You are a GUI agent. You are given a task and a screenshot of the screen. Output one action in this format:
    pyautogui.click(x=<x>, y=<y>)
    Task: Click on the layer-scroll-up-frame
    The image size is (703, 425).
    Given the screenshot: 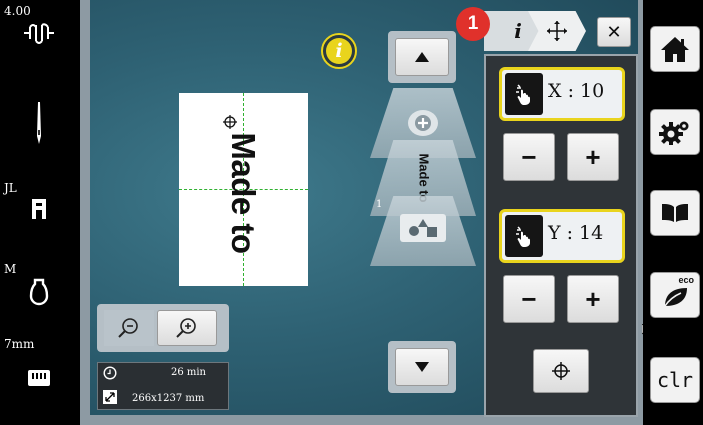 What is the action you would take?
    pyautogui.click(x=422, y=57)
    